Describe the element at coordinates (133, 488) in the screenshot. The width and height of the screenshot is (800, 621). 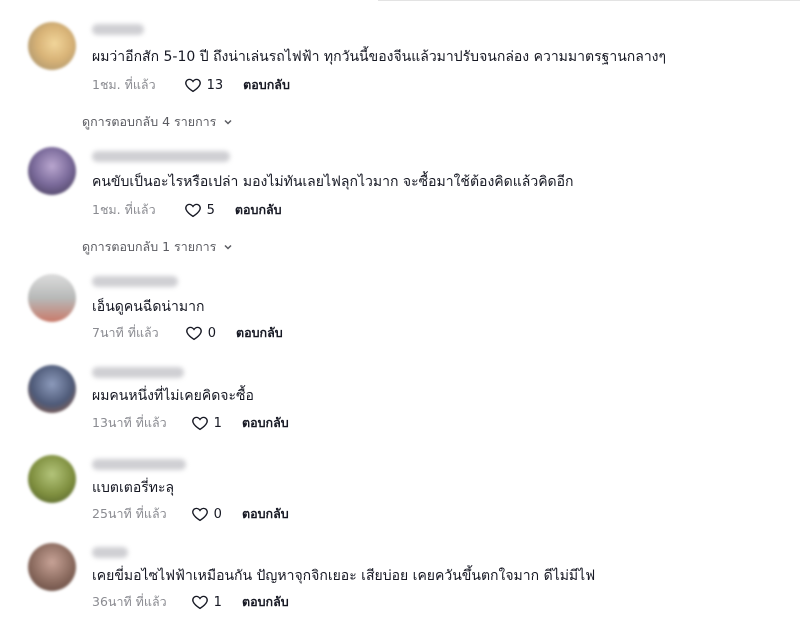
I see `comment-text: แบตเตอรี่ทะลุ` at that location.